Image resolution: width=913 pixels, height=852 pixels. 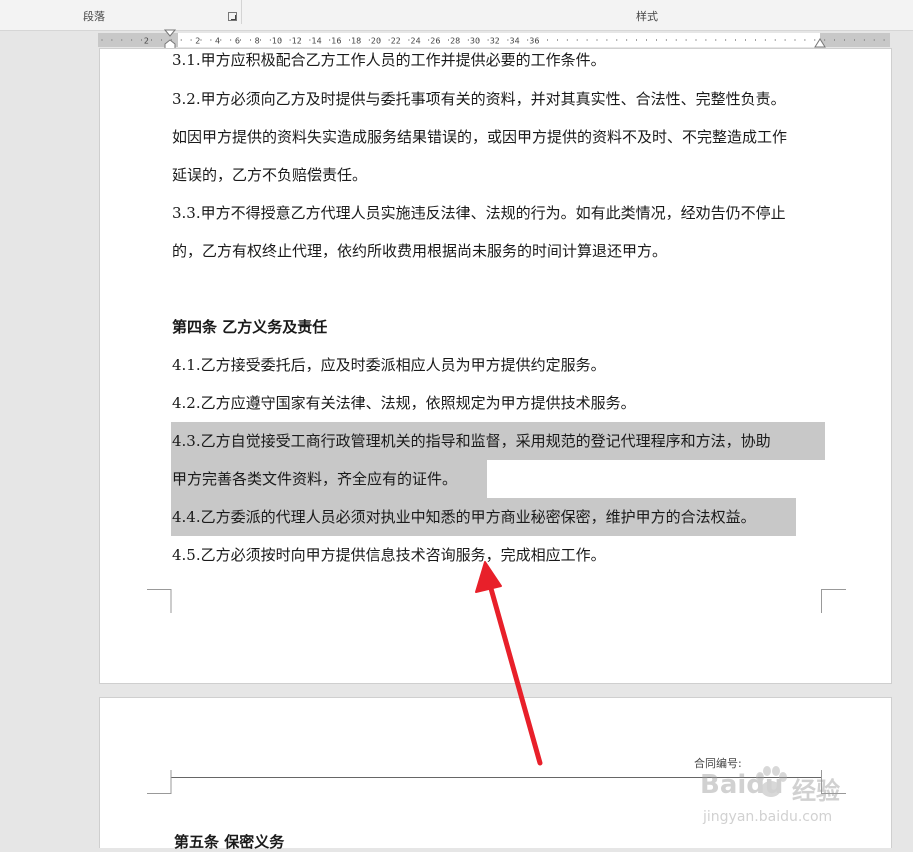 What do you see at coordinates (768, 817) in the screenshot?
I see `watermark-url: jingyan.baidu.com` at bounding box center [768, 817].